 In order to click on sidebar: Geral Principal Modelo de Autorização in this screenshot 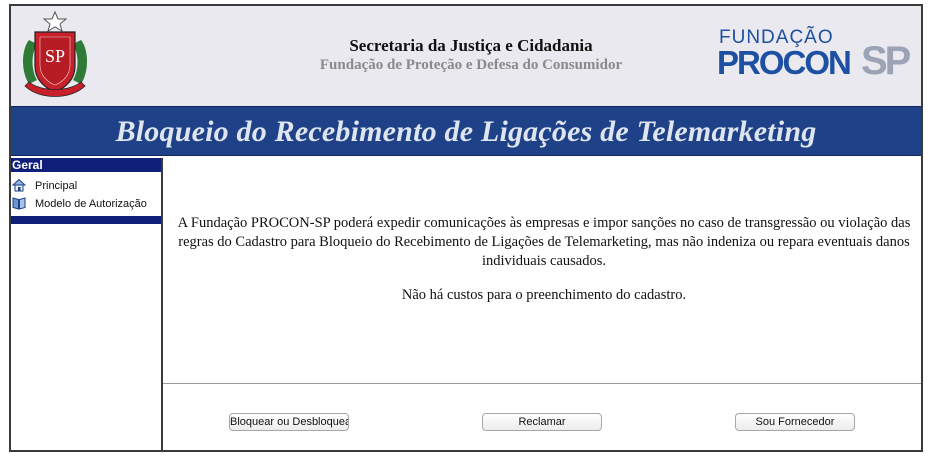, I will do `click(86, 304)`.